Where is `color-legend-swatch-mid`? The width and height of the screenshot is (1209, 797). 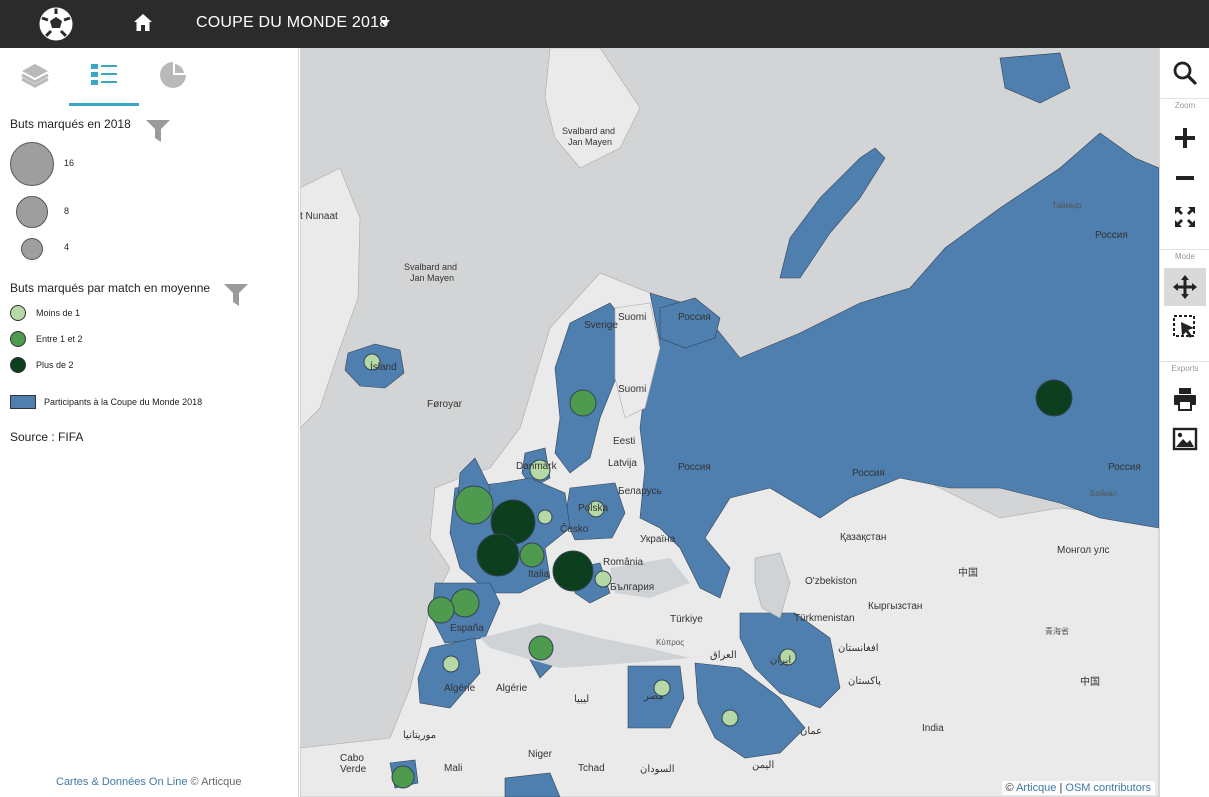 color-legend-swatch-mid is located at coordinates (18, 339).